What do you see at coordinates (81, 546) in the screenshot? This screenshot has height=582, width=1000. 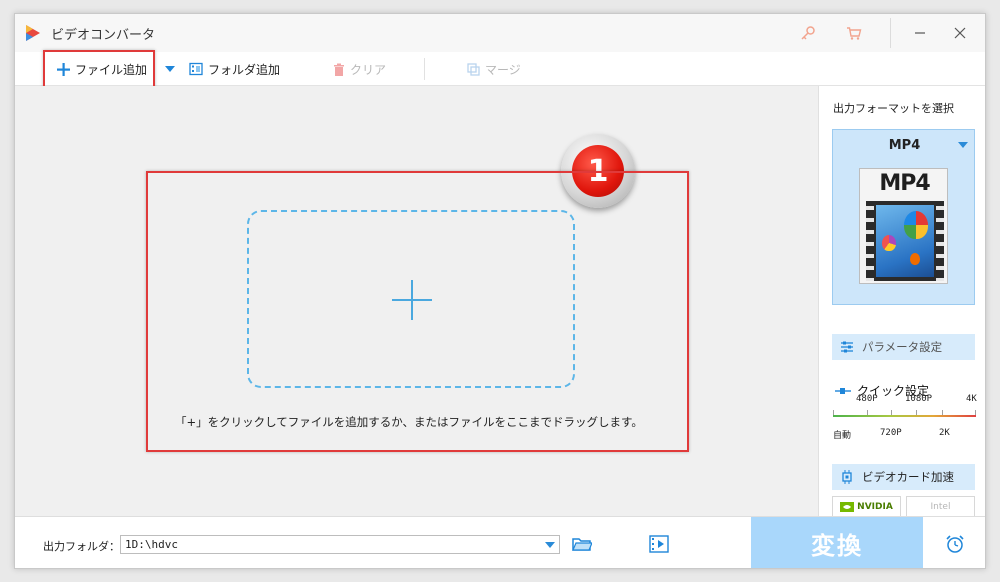 I see `output-folder-label: 出力フォルダ：` at bounding box center [81, 546].